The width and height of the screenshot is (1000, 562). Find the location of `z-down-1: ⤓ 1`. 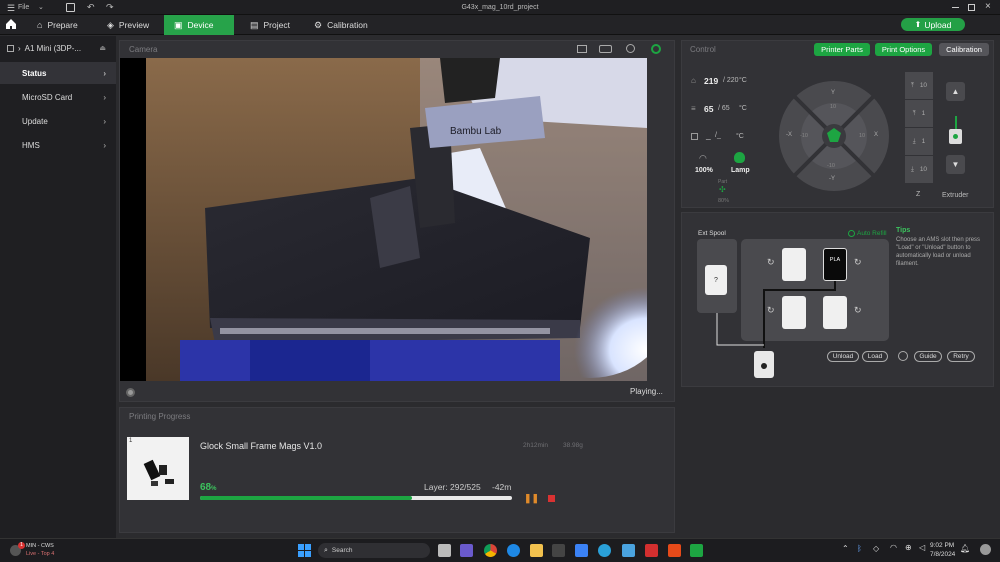

z-down-1: ⤓ 1 is located at coordinates (919, 141).